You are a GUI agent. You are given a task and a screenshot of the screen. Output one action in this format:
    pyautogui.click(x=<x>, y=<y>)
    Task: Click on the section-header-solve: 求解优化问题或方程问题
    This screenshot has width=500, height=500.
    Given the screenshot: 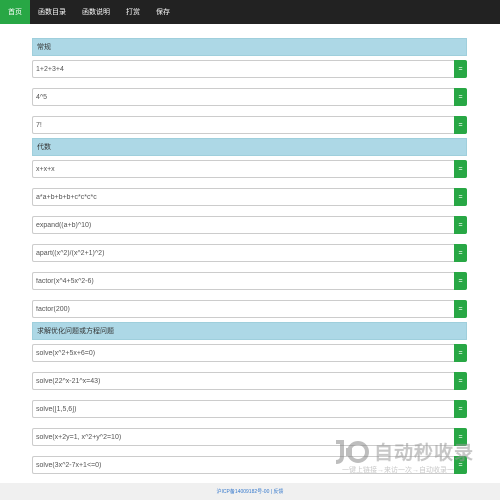 What is the action you would take?
    pyautogui.click(x=249, y=331)
    